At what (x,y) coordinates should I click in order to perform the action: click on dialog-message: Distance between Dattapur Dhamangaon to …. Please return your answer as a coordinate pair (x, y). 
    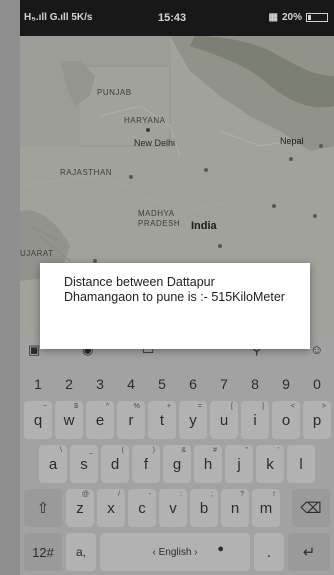
    Looking at the image, I should click on (174, 289).